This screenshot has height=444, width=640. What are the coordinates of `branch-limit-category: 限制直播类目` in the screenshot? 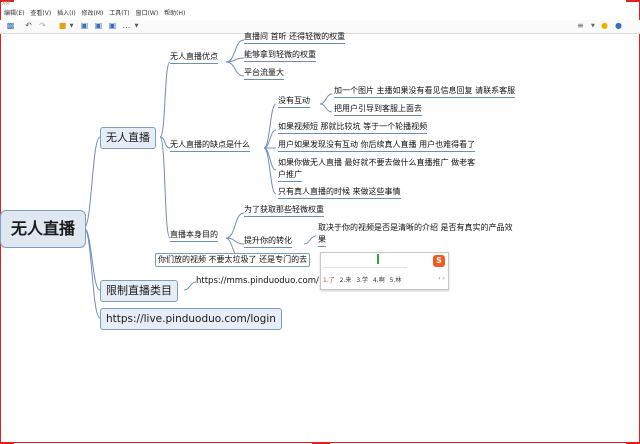 It's located at (139, 291).